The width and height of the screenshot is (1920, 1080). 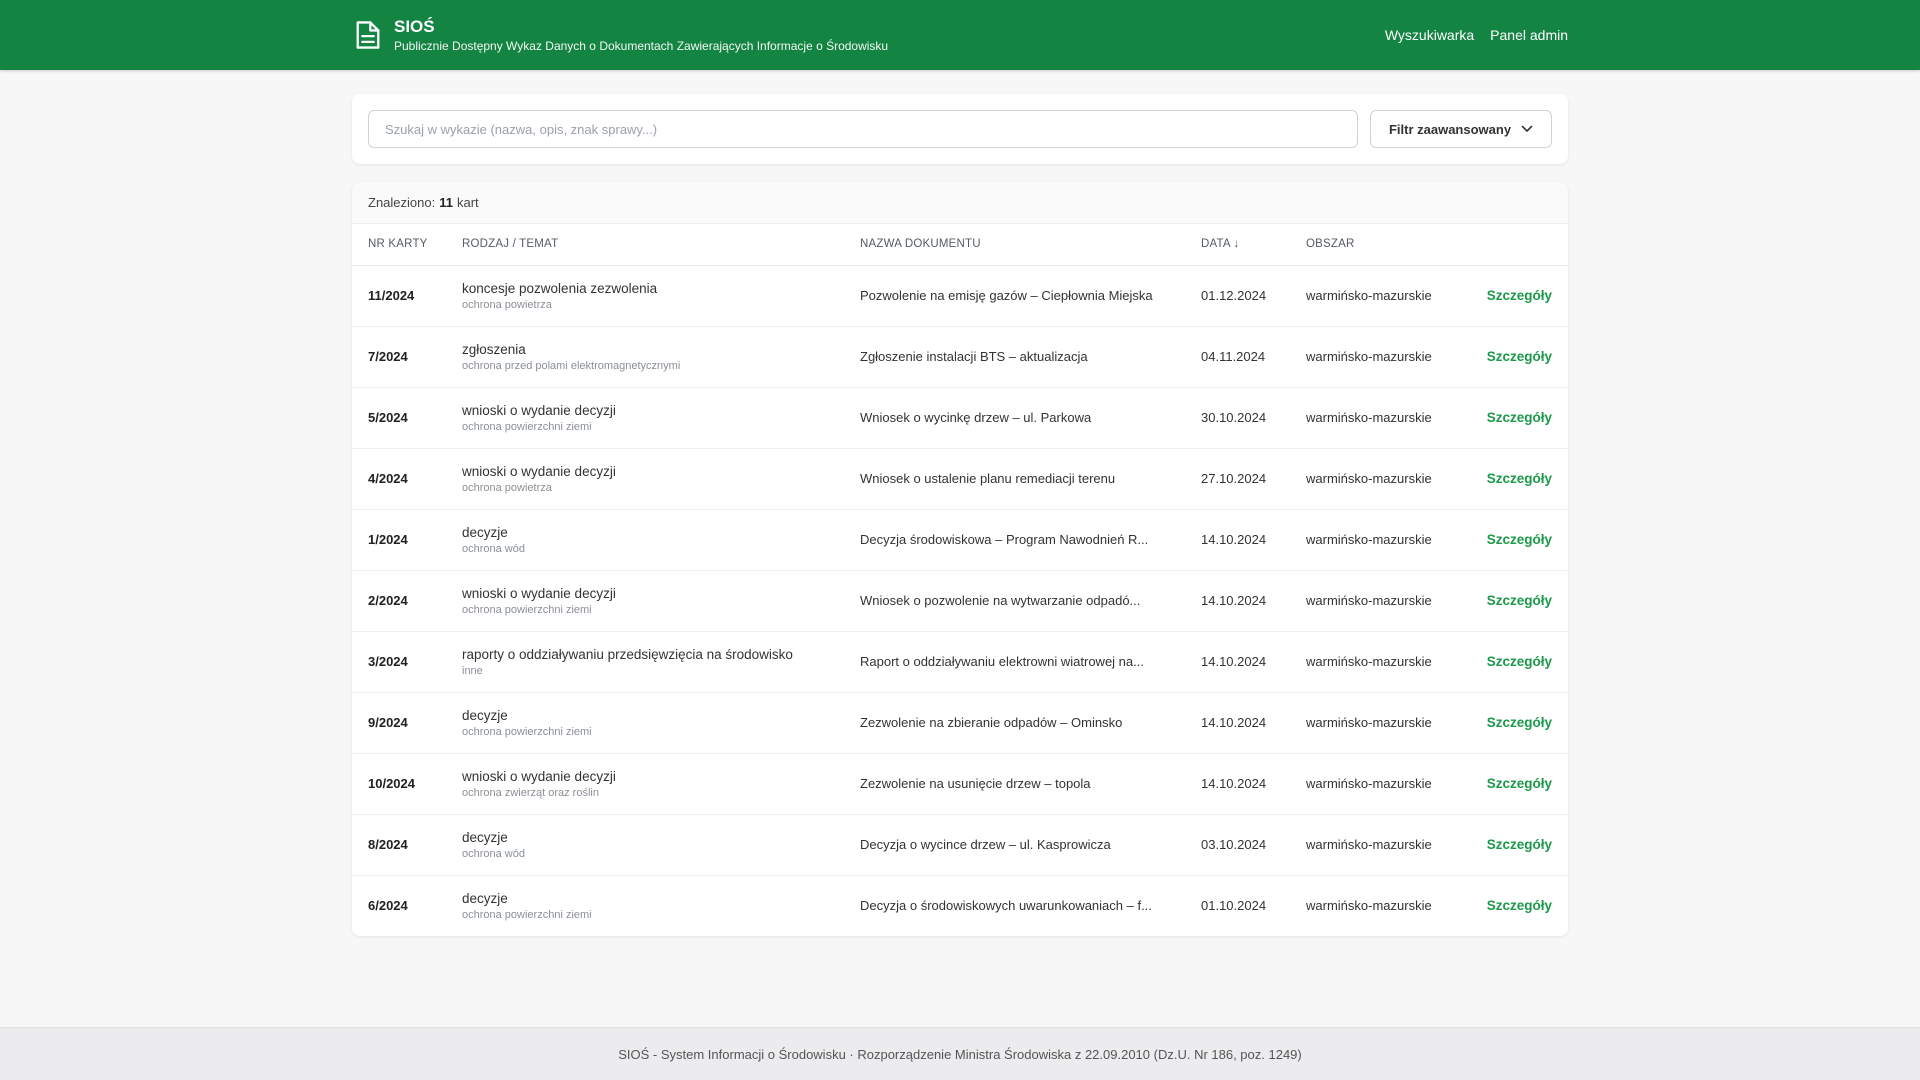 I want to click on card-number: 3/2024, so click(x=399, y=662).